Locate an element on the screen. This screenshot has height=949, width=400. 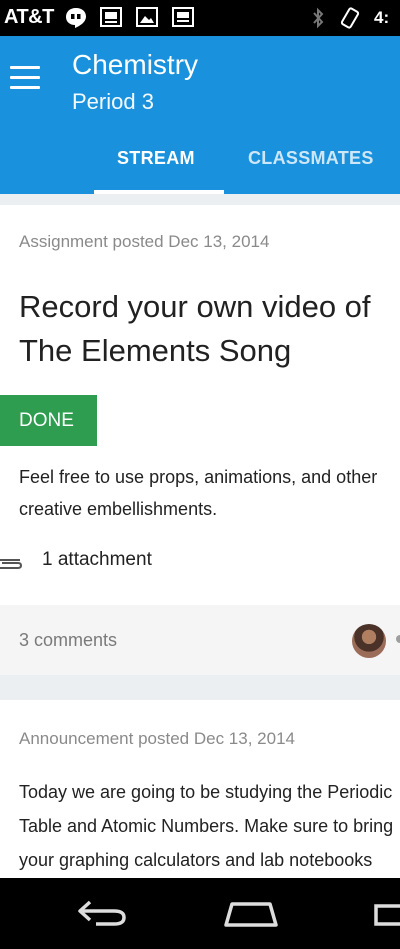
done-button: DONE is located at coordinates (48, 420).